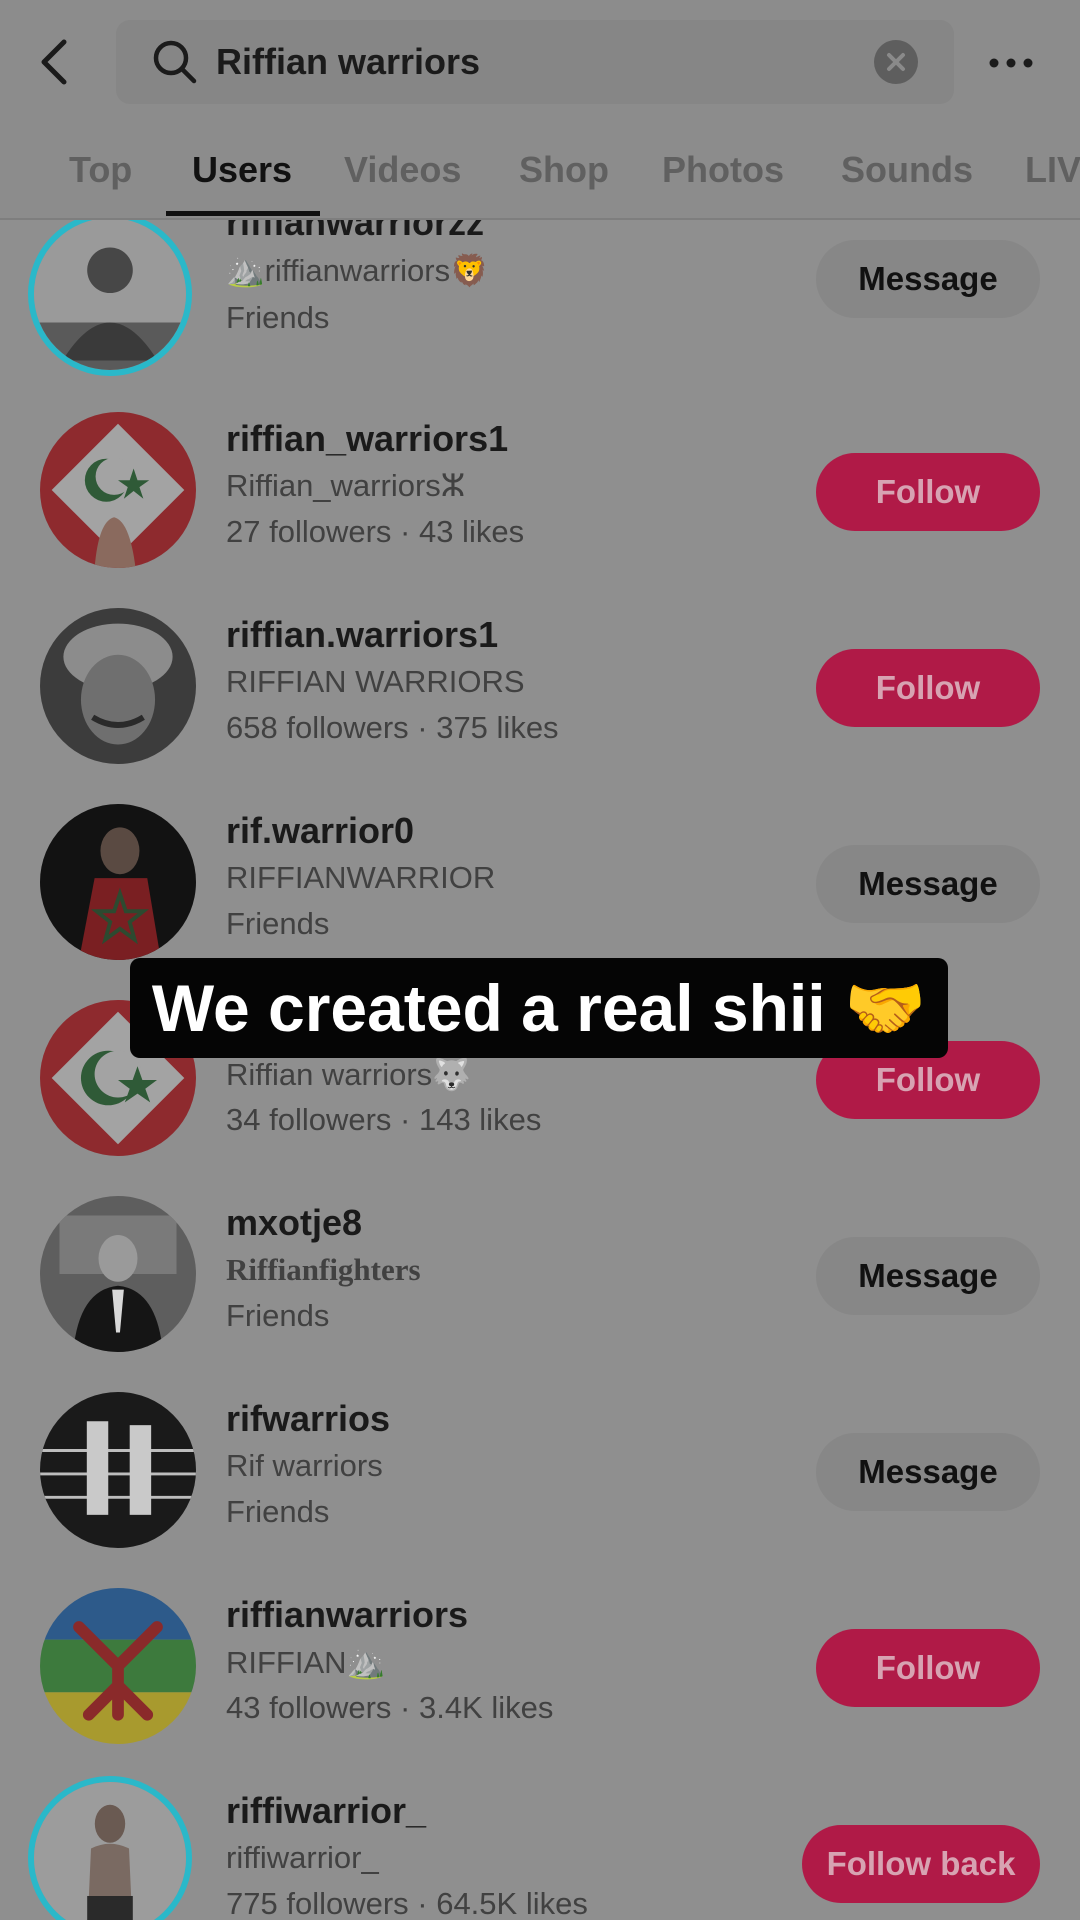 The image size is (1080, 1920). I want to click on username: riffian_warriors1, so click(367, 438).